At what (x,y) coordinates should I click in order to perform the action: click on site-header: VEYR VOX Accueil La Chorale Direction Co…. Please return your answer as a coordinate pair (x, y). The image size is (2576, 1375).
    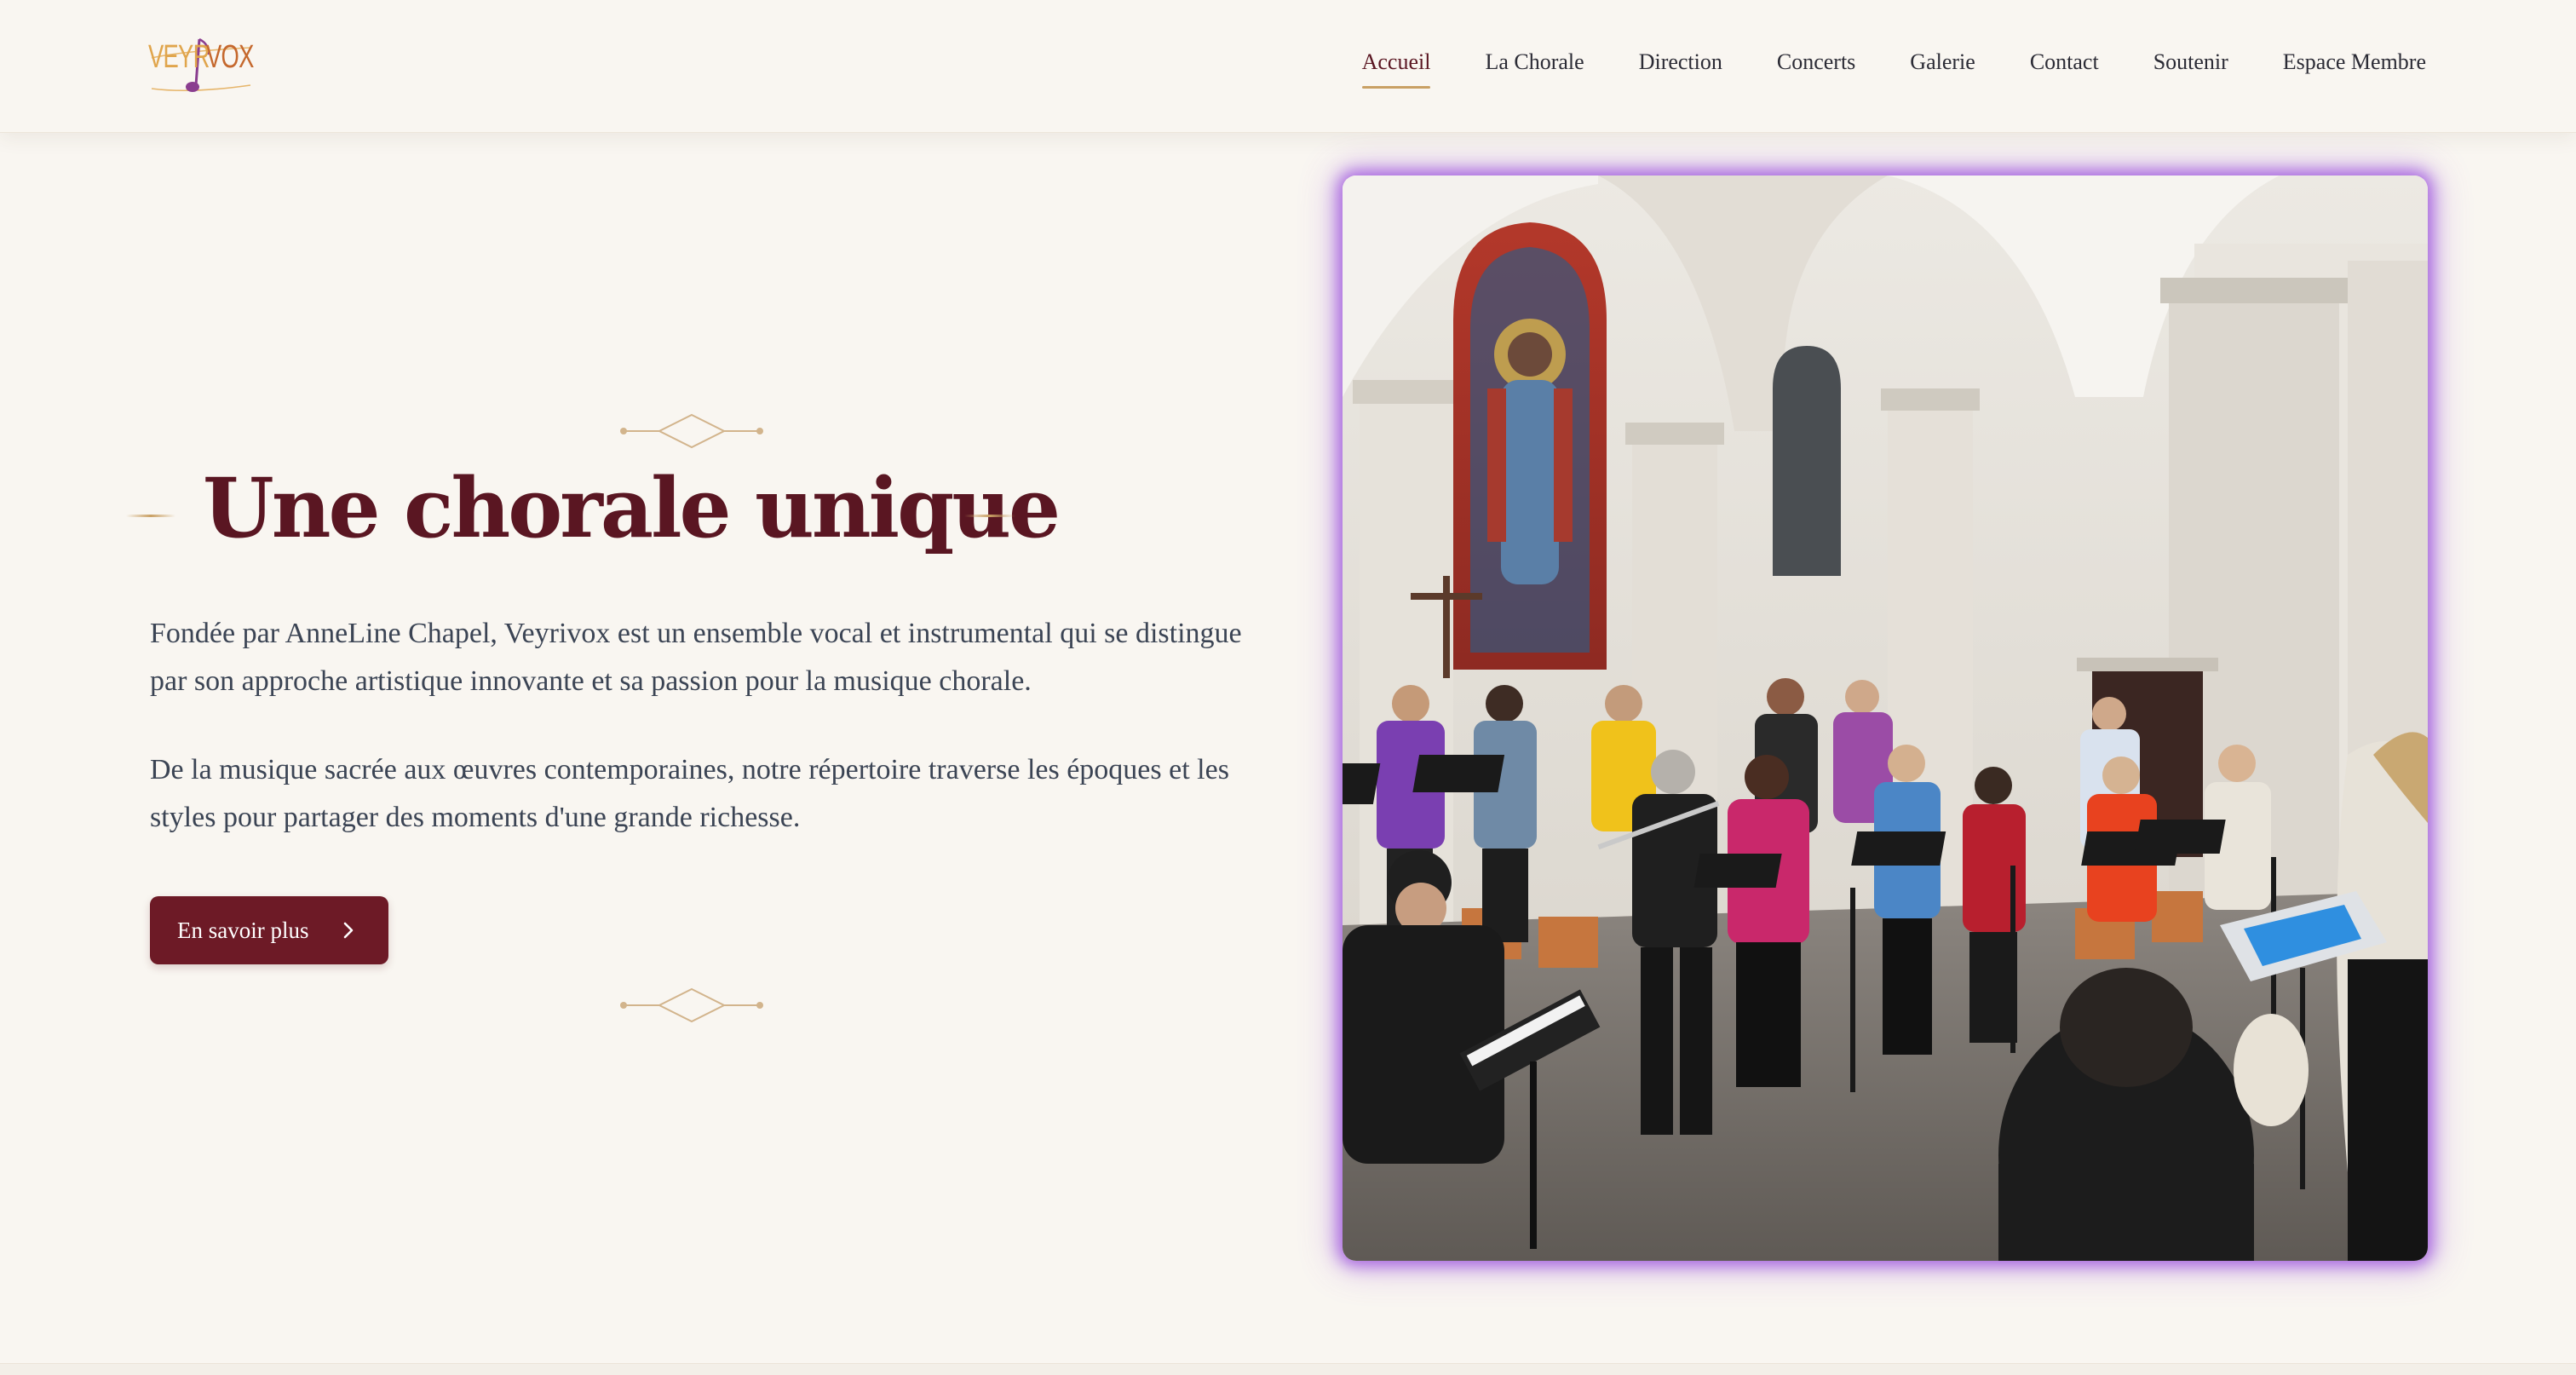
    Looking at the image, I should click on (1288, 66).